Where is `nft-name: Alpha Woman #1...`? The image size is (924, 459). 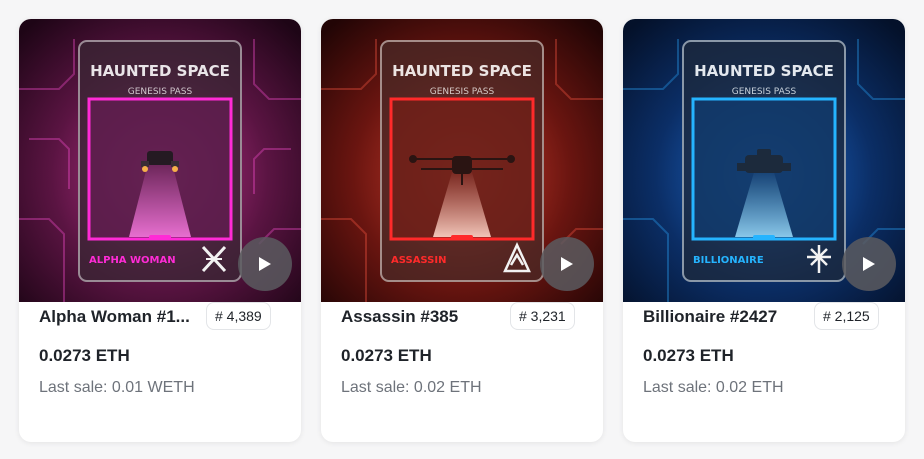 nft-name: Alpha Woman #1... is located at coordinates (119, 317).